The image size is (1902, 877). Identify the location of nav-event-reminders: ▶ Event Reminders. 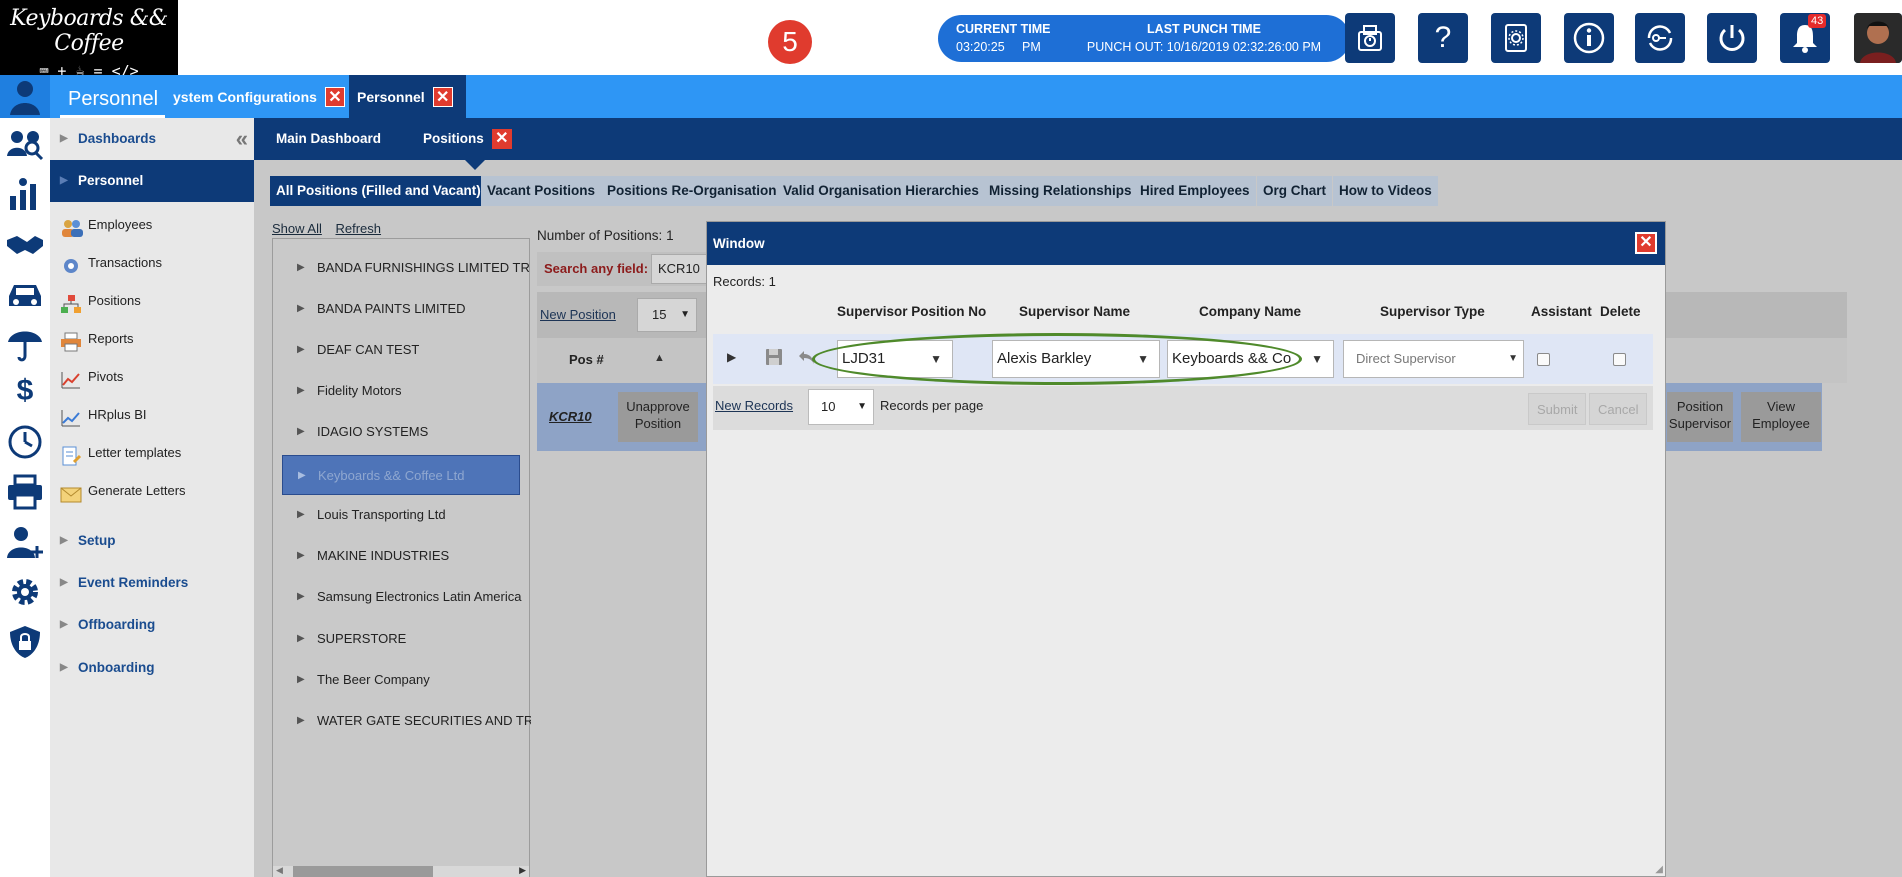
(152, 583).